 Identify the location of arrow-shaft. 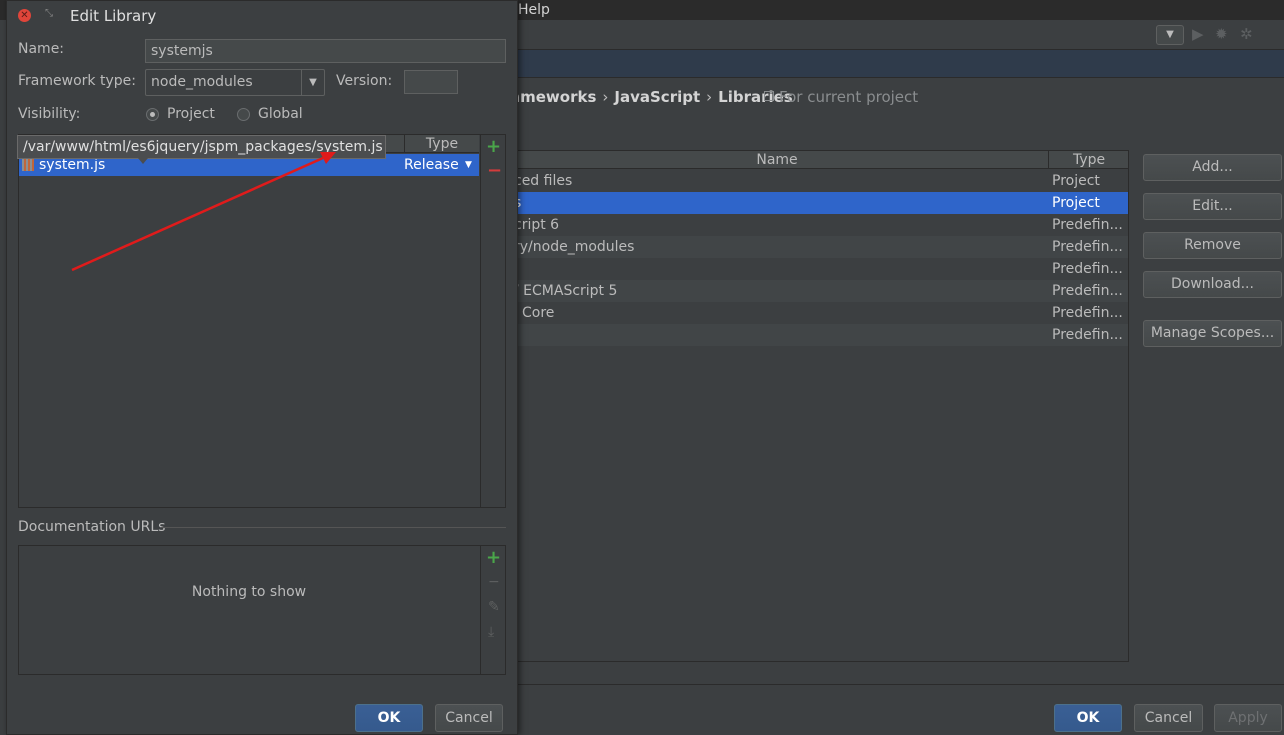
(197, 214).